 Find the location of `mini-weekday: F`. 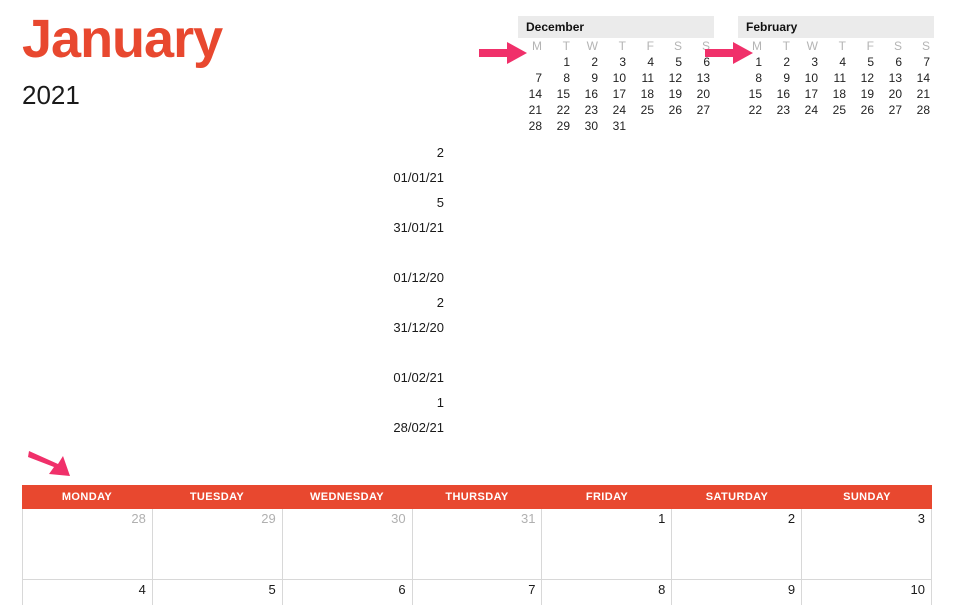

mini-weekday: F is located at coordinates (650, 46).